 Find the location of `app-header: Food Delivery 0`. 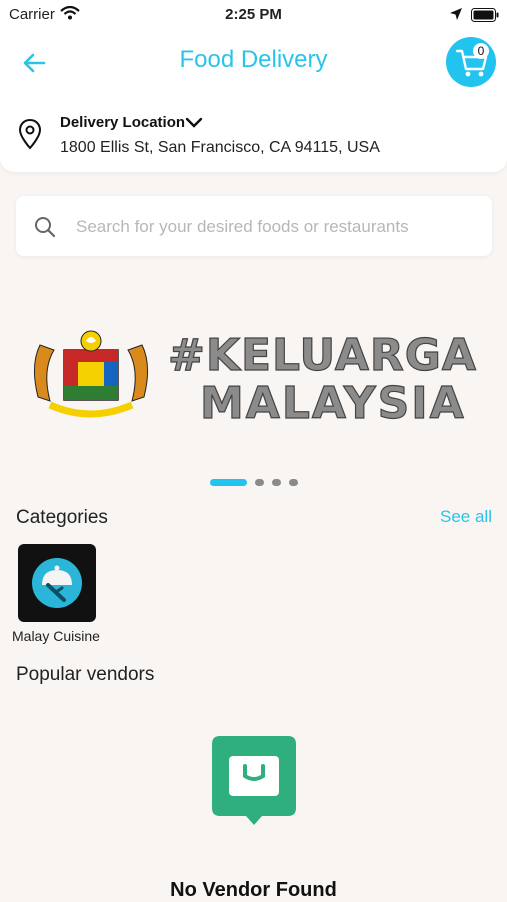

app-header: Food Delivery 0 is located at coordinates (253, 64).